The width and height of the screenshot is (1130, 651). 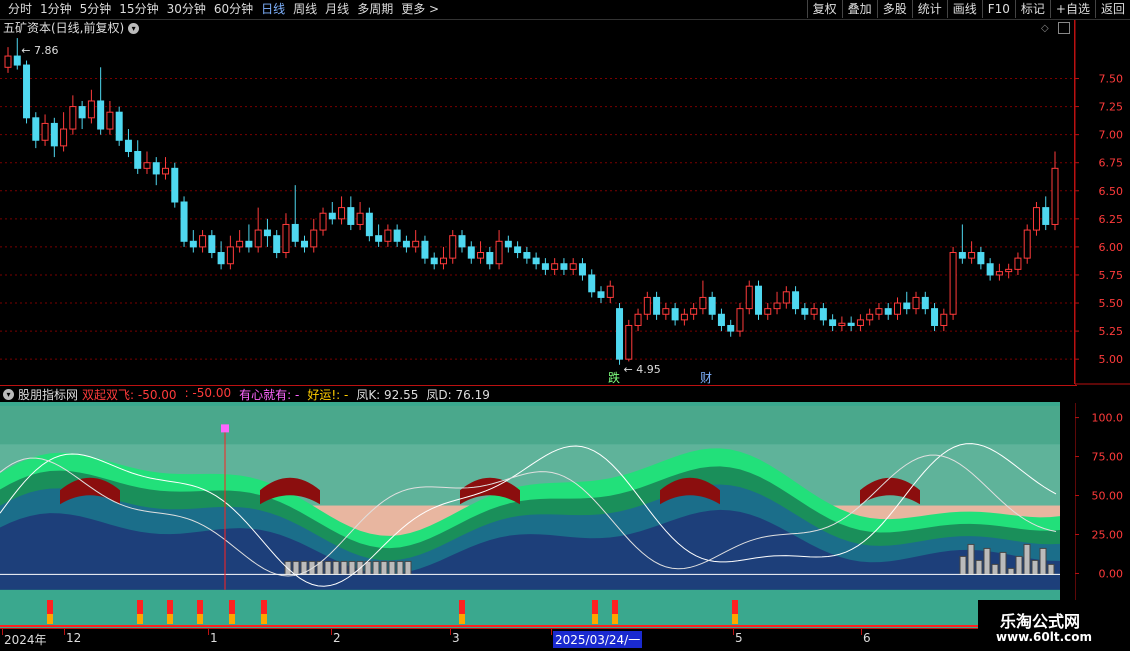 What do you see at coordinates (1072, 9) in the screenshot?
I see `toolbar-button-7: +自选` at bounding box center [1072, 9].